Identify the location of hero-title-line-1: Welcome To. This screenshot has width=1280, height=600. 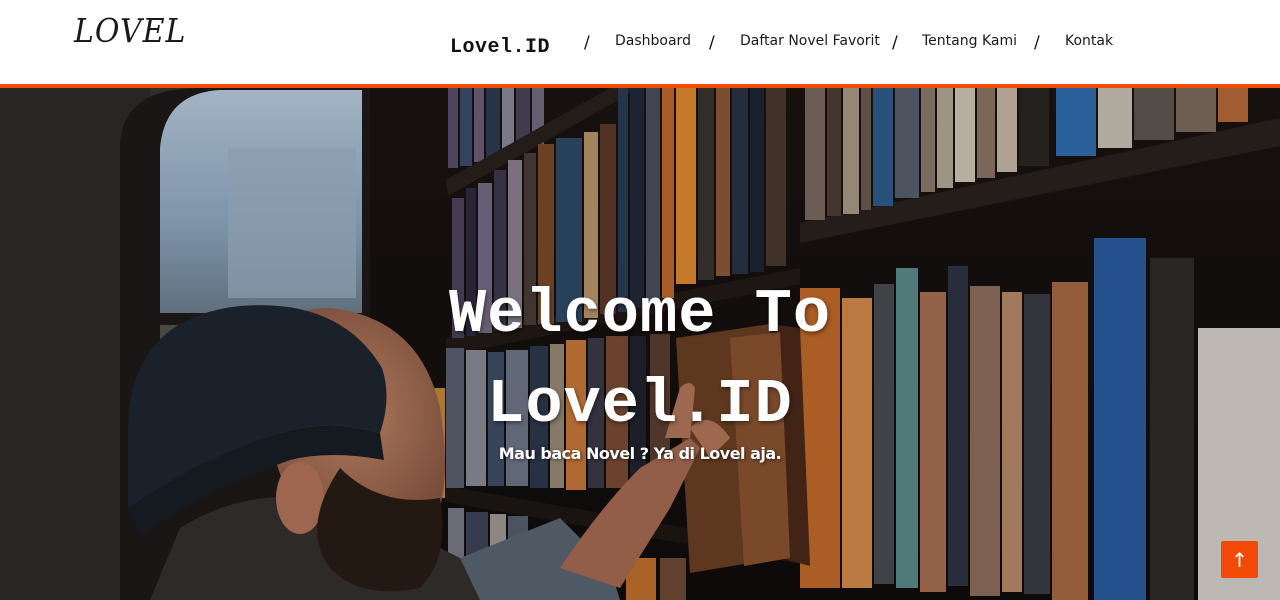
(640, 314).